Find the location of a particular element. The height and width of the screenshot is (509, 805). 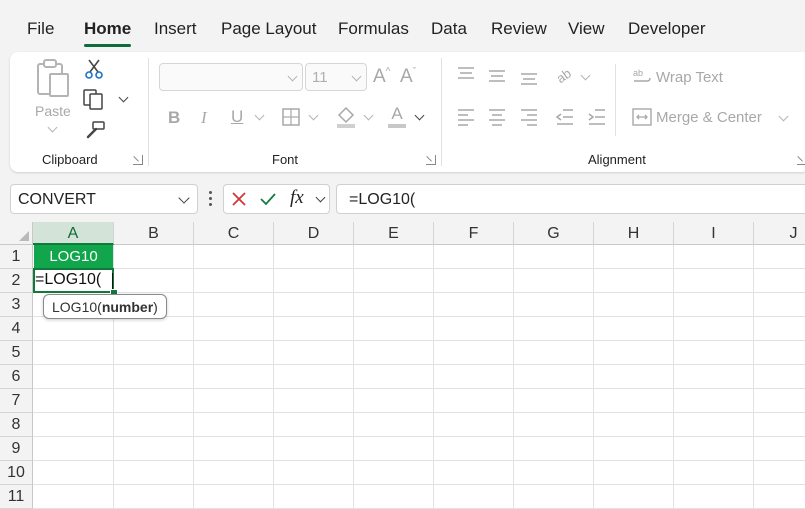

row-header-5: 5 is located at coordinates (16, 353).